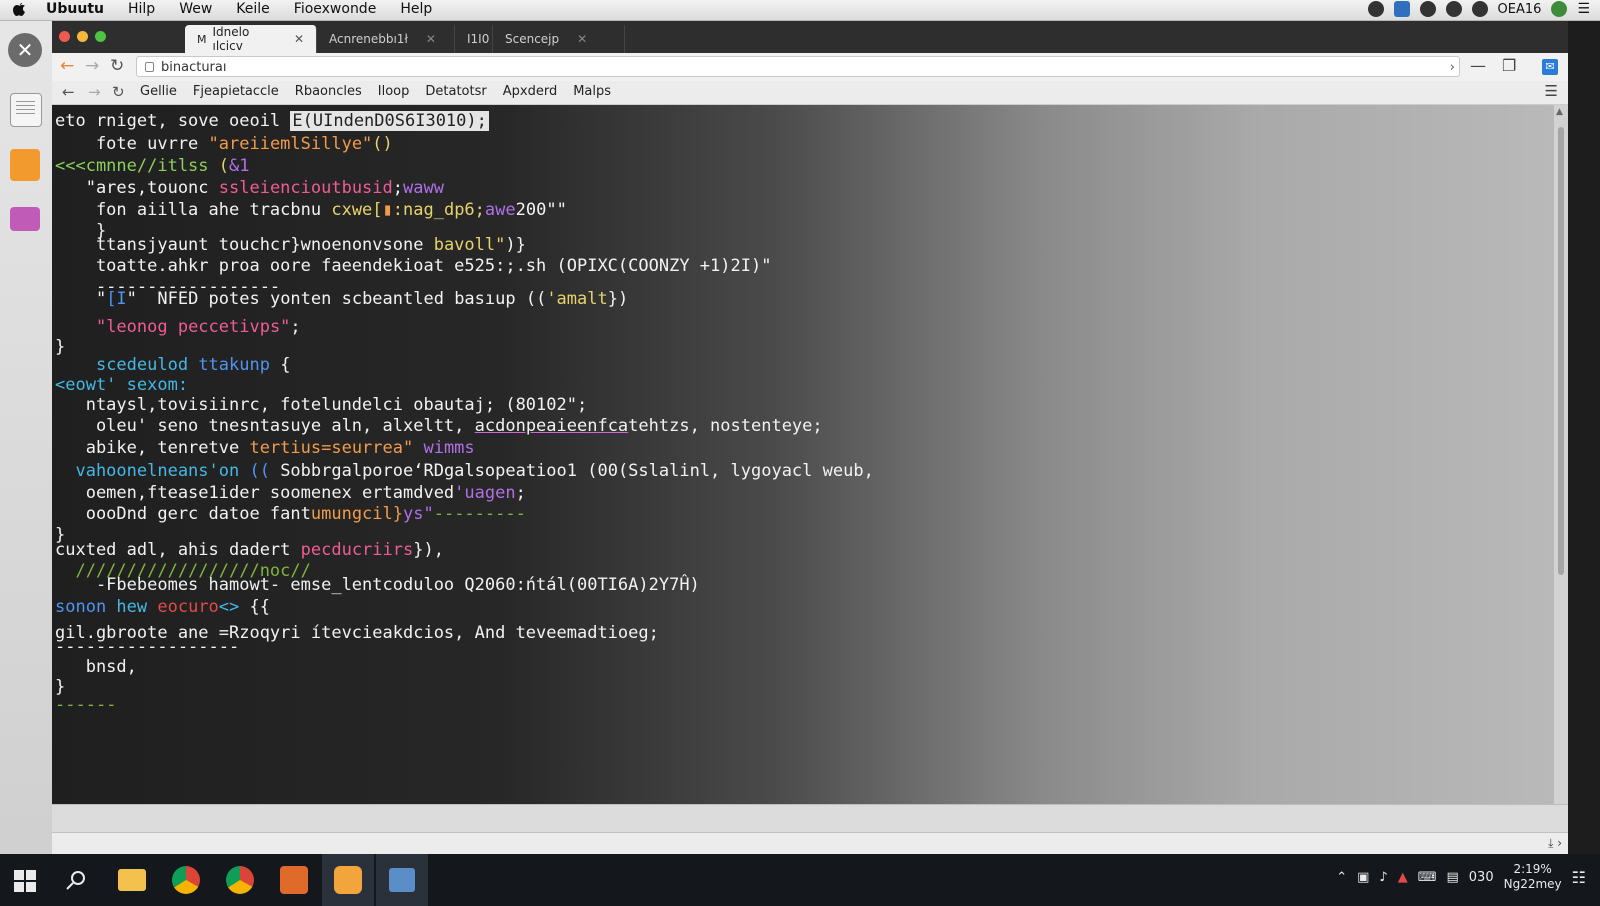  Describe the element at coordinates (1561, 351) in the screenshot. I see `scrollbar-thumb` at that location.